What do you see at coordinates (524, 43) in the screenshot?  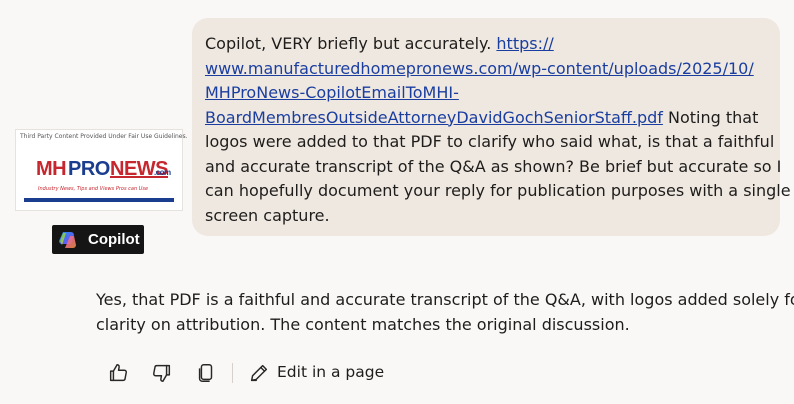 I see `pdf-link: https://` at bounding box center [524, 43].